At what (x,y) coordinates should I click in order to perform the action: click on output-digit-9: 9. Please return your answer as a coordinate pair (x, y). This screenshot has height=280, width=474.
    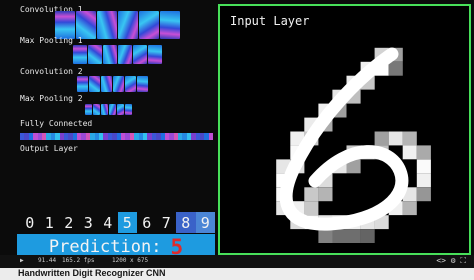
    Looking at the image, I should click on (205, 222).